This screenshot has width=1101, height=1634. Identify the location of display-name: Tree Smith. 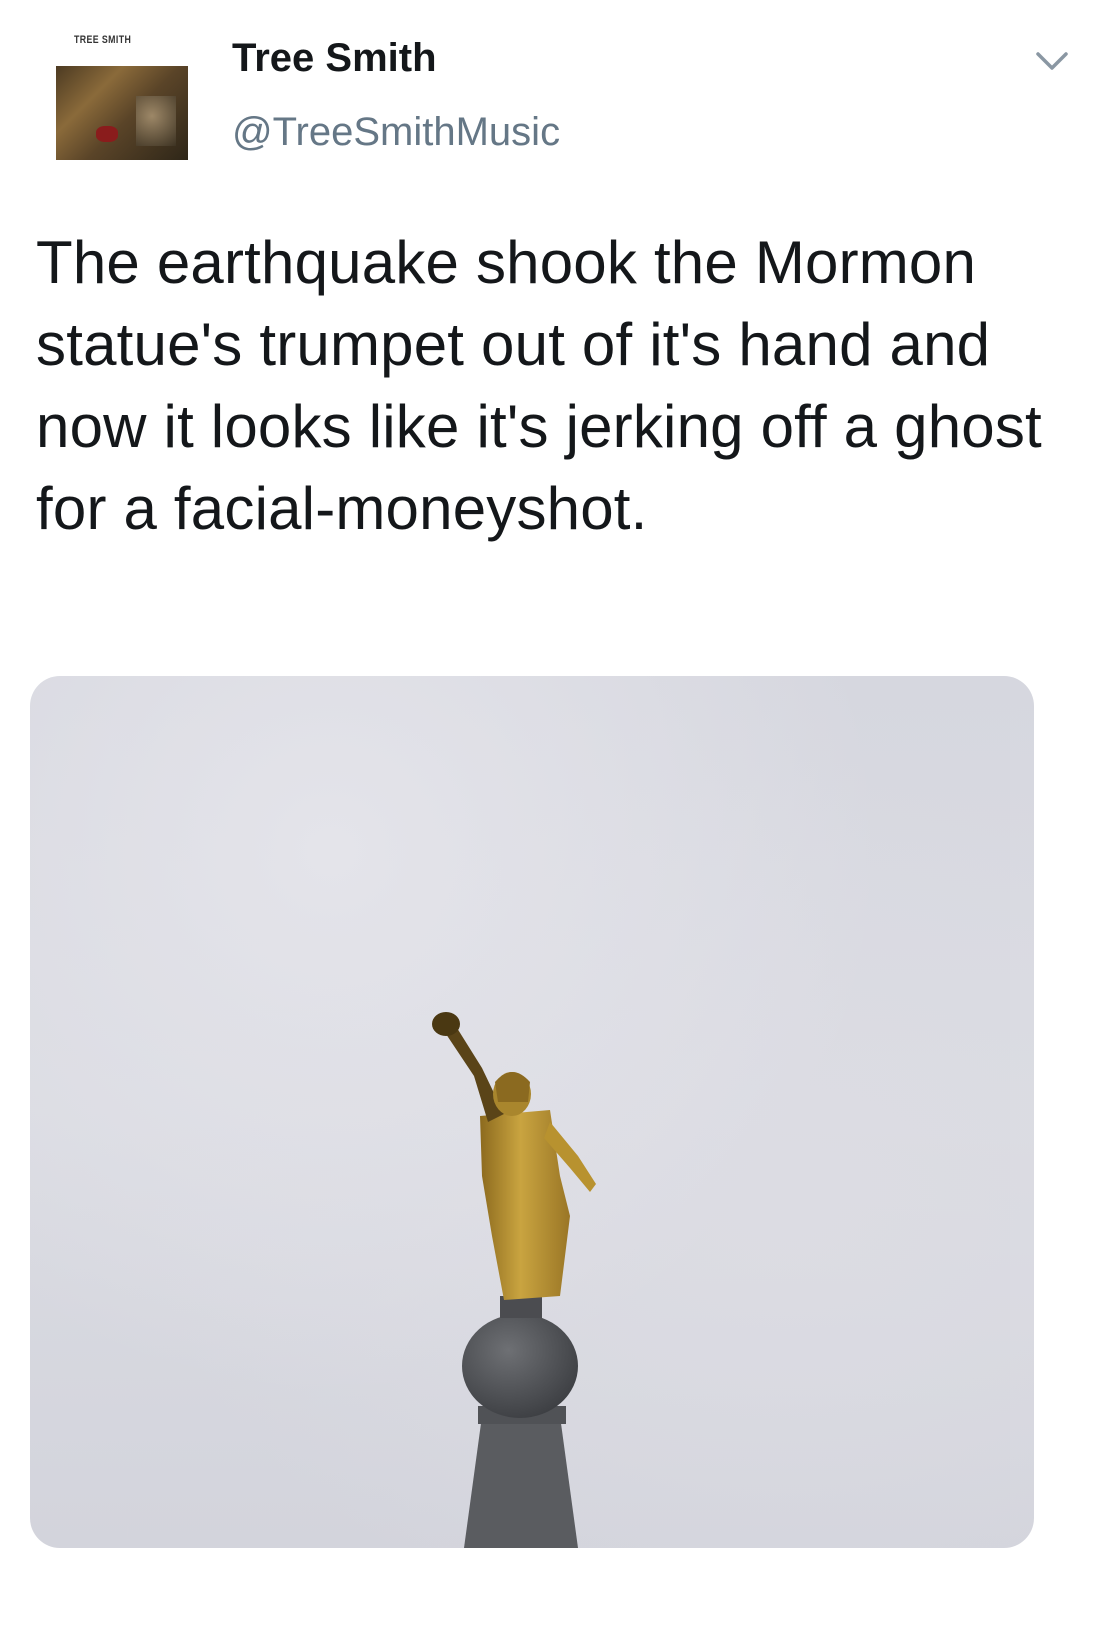
(334, 58).